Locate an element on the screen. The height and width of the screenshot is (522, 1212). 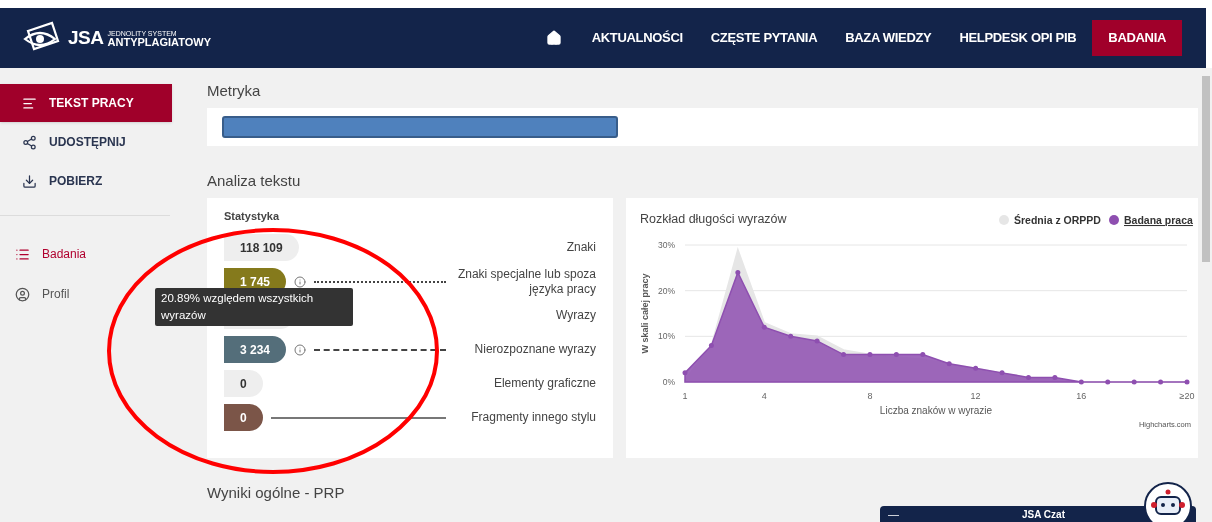
x-tick-label: 4 is located at coordinates (764, 396).